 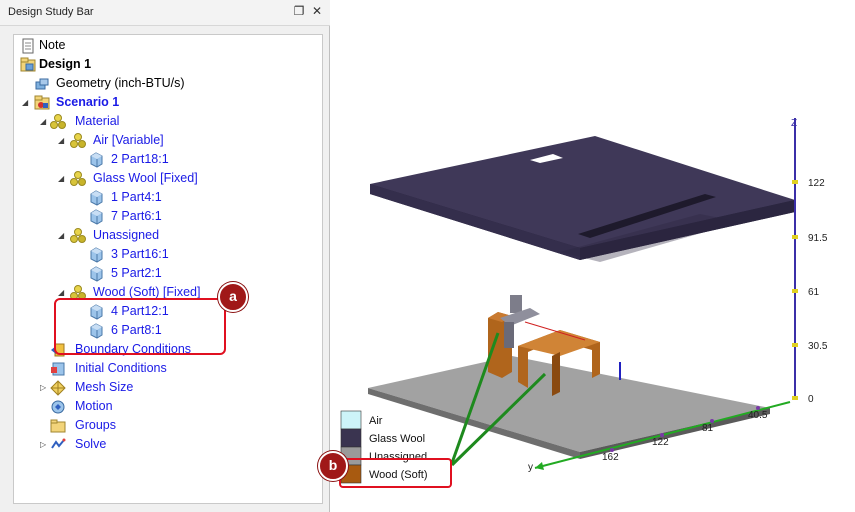 What do you see at coordinates (58, 426) in the screenshot?
I see `groups-icon` at bounding box center [58, 426].